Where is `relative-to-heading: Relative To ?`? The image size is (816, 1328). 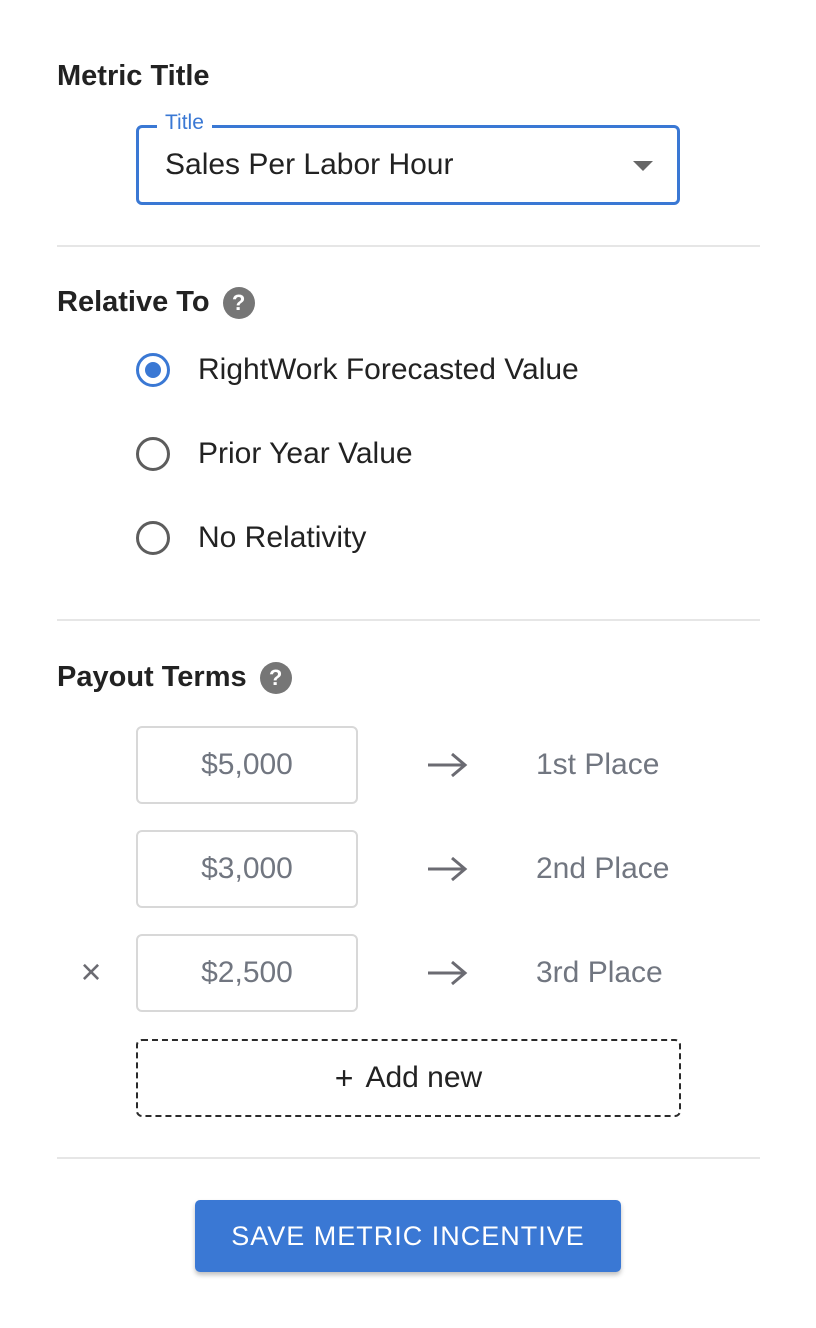
relative-to-heading: Relative To ? is located at coordinates (156, 302).